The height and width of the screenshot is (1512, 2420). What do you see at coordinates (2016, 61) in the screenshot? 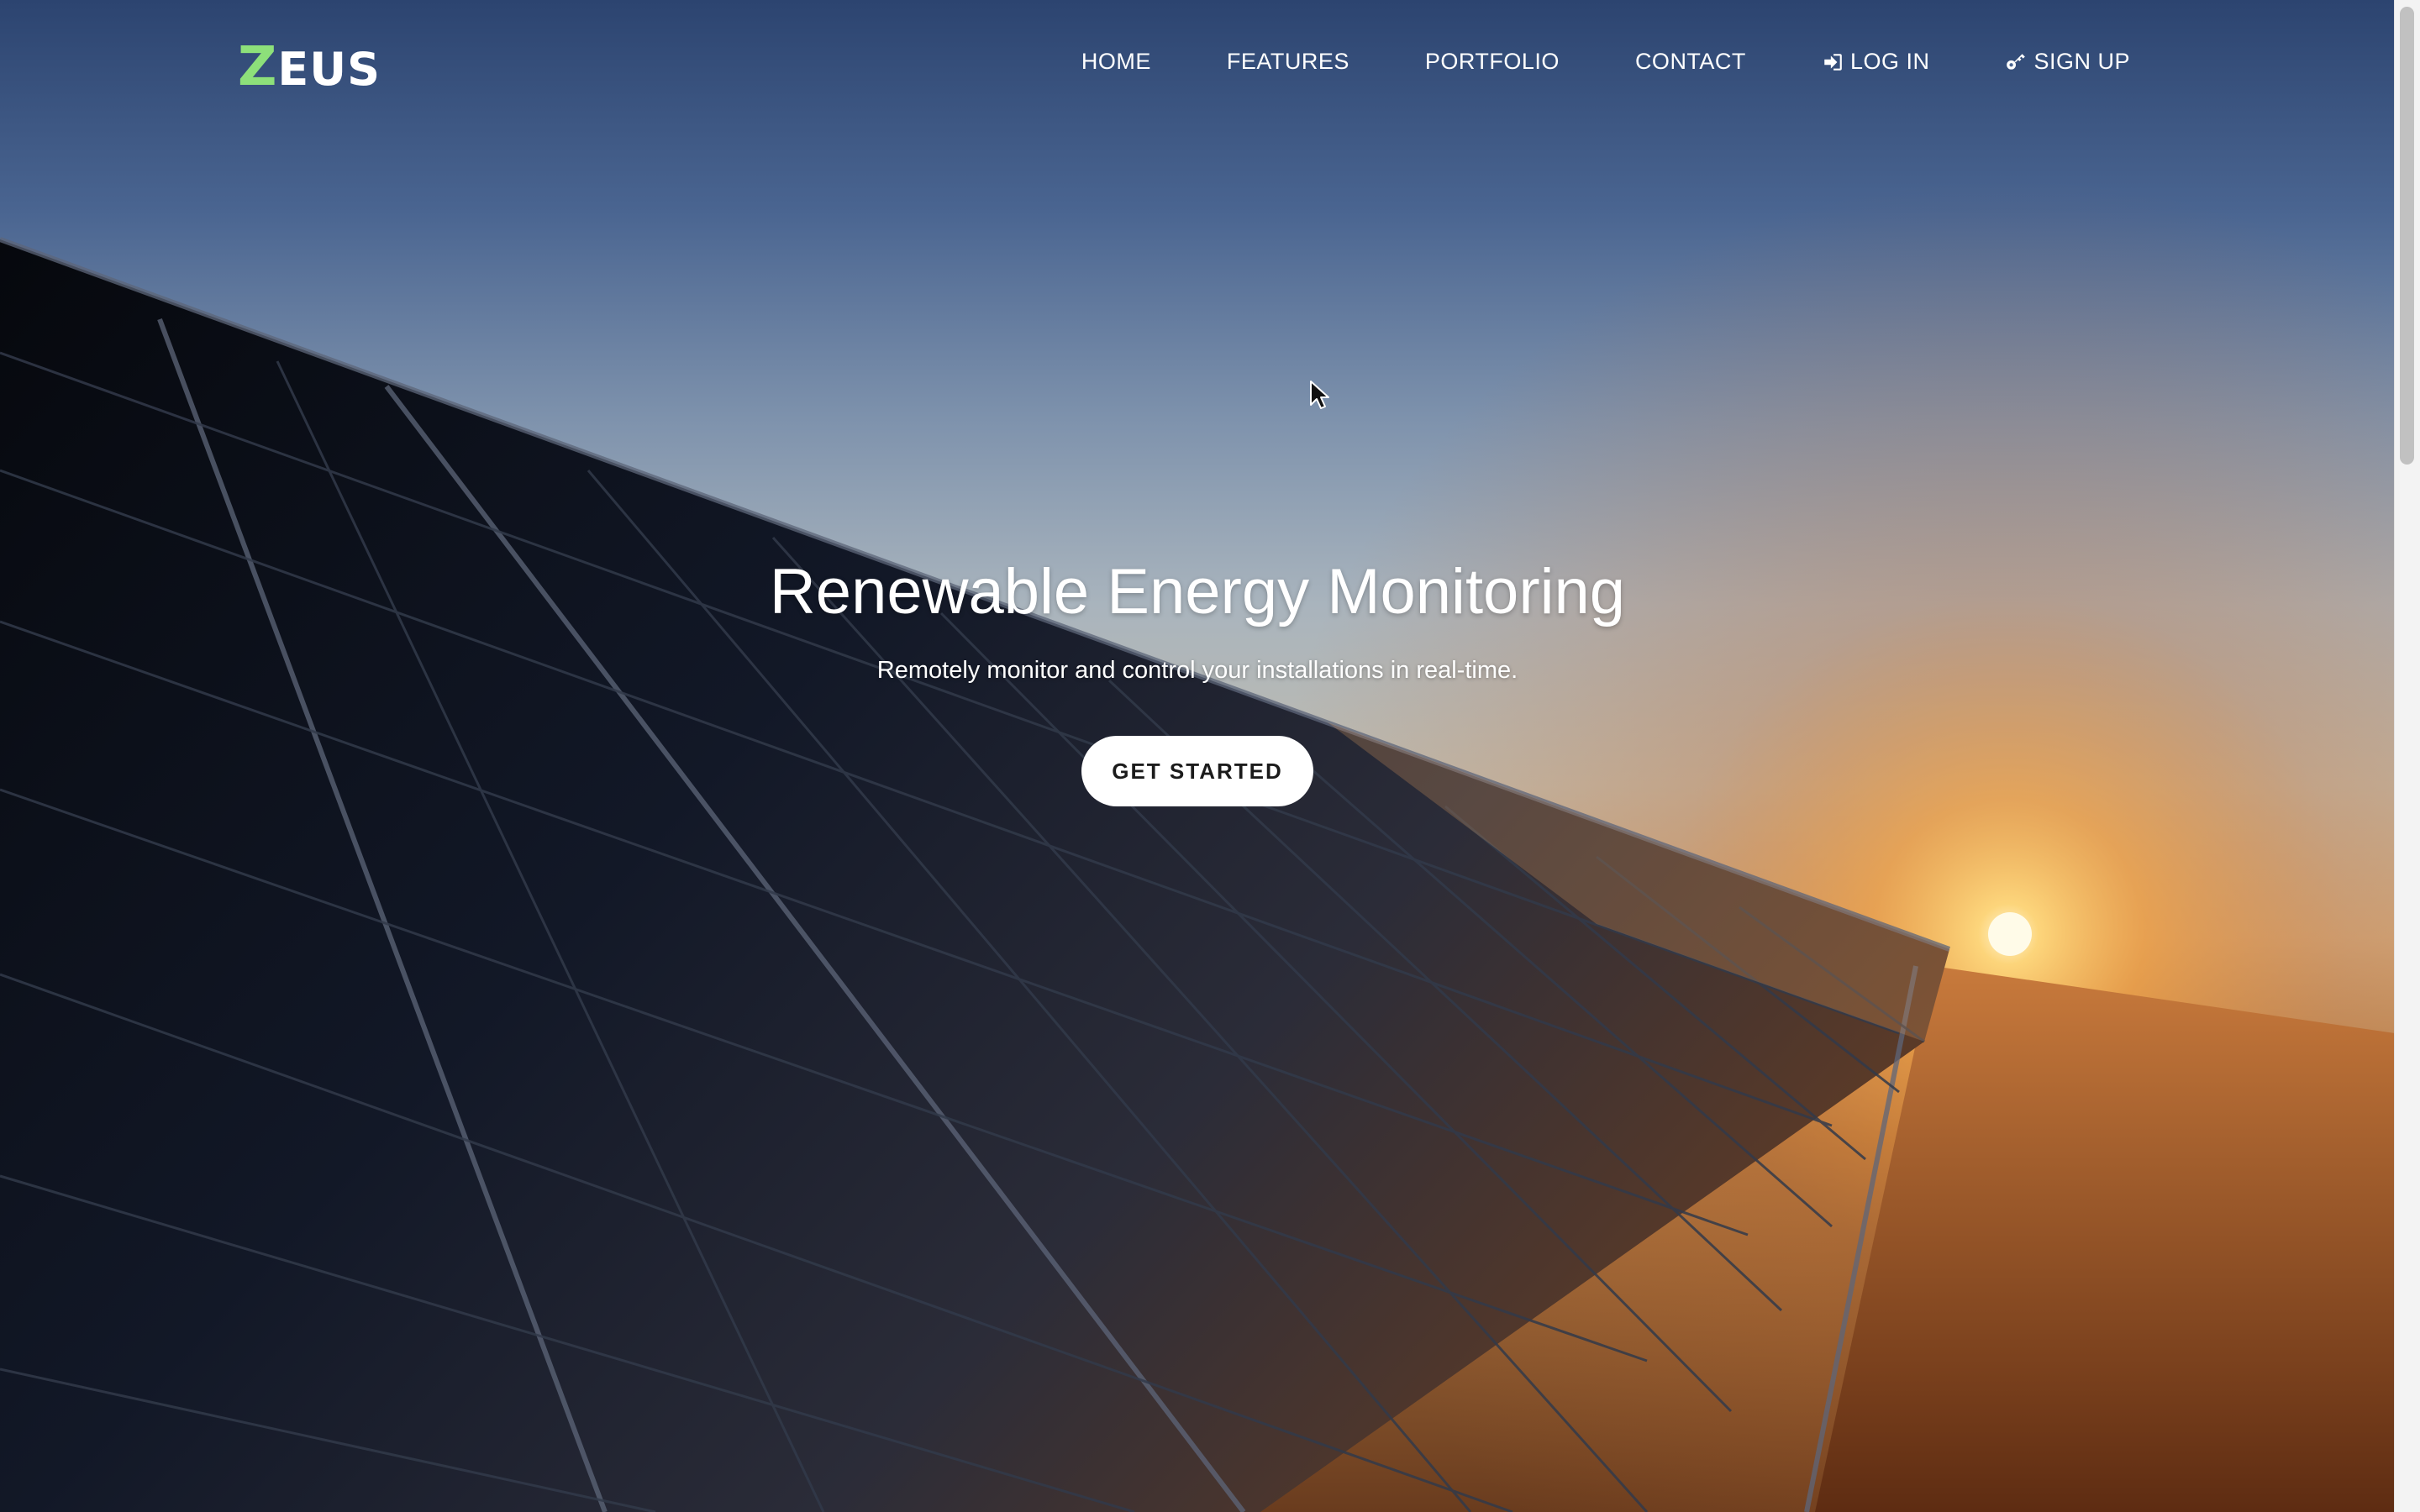
I see `key-icon` at bounding box center [2016, 61].